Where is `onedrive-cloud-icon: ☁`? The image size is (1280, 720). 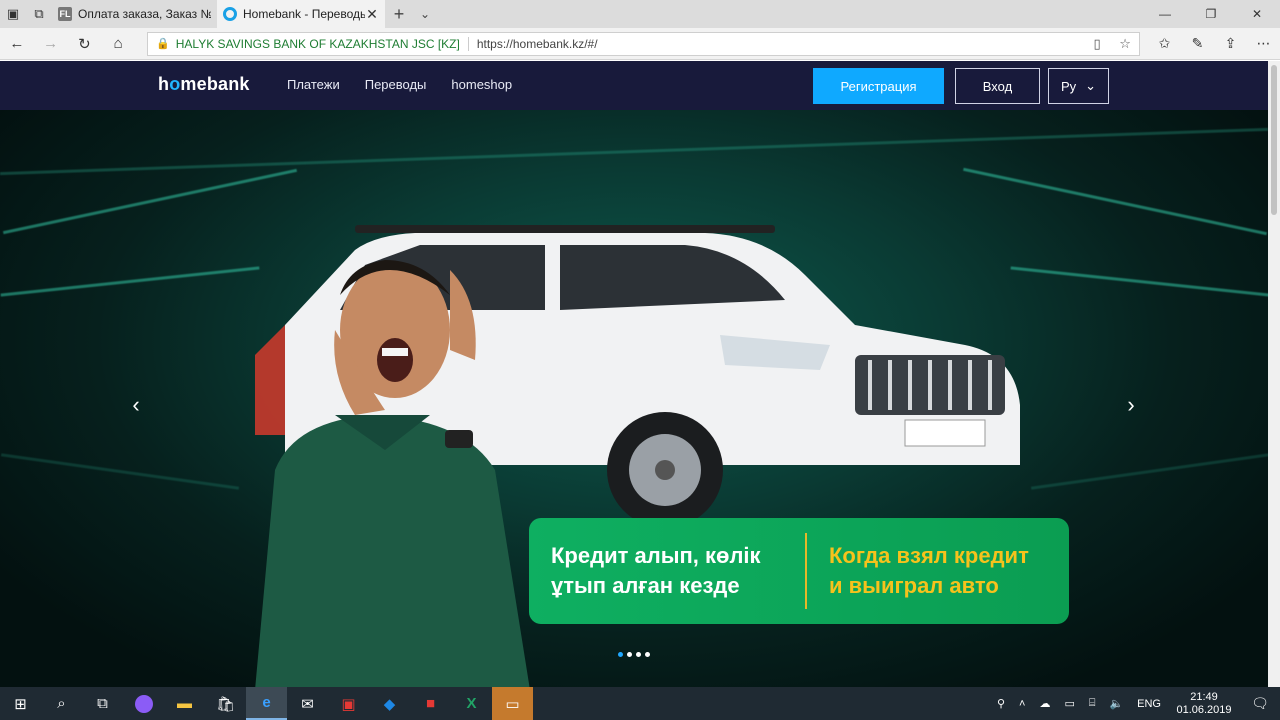 onedrive-cloud-icon: ☁ is located at coordinates (1044, 703).